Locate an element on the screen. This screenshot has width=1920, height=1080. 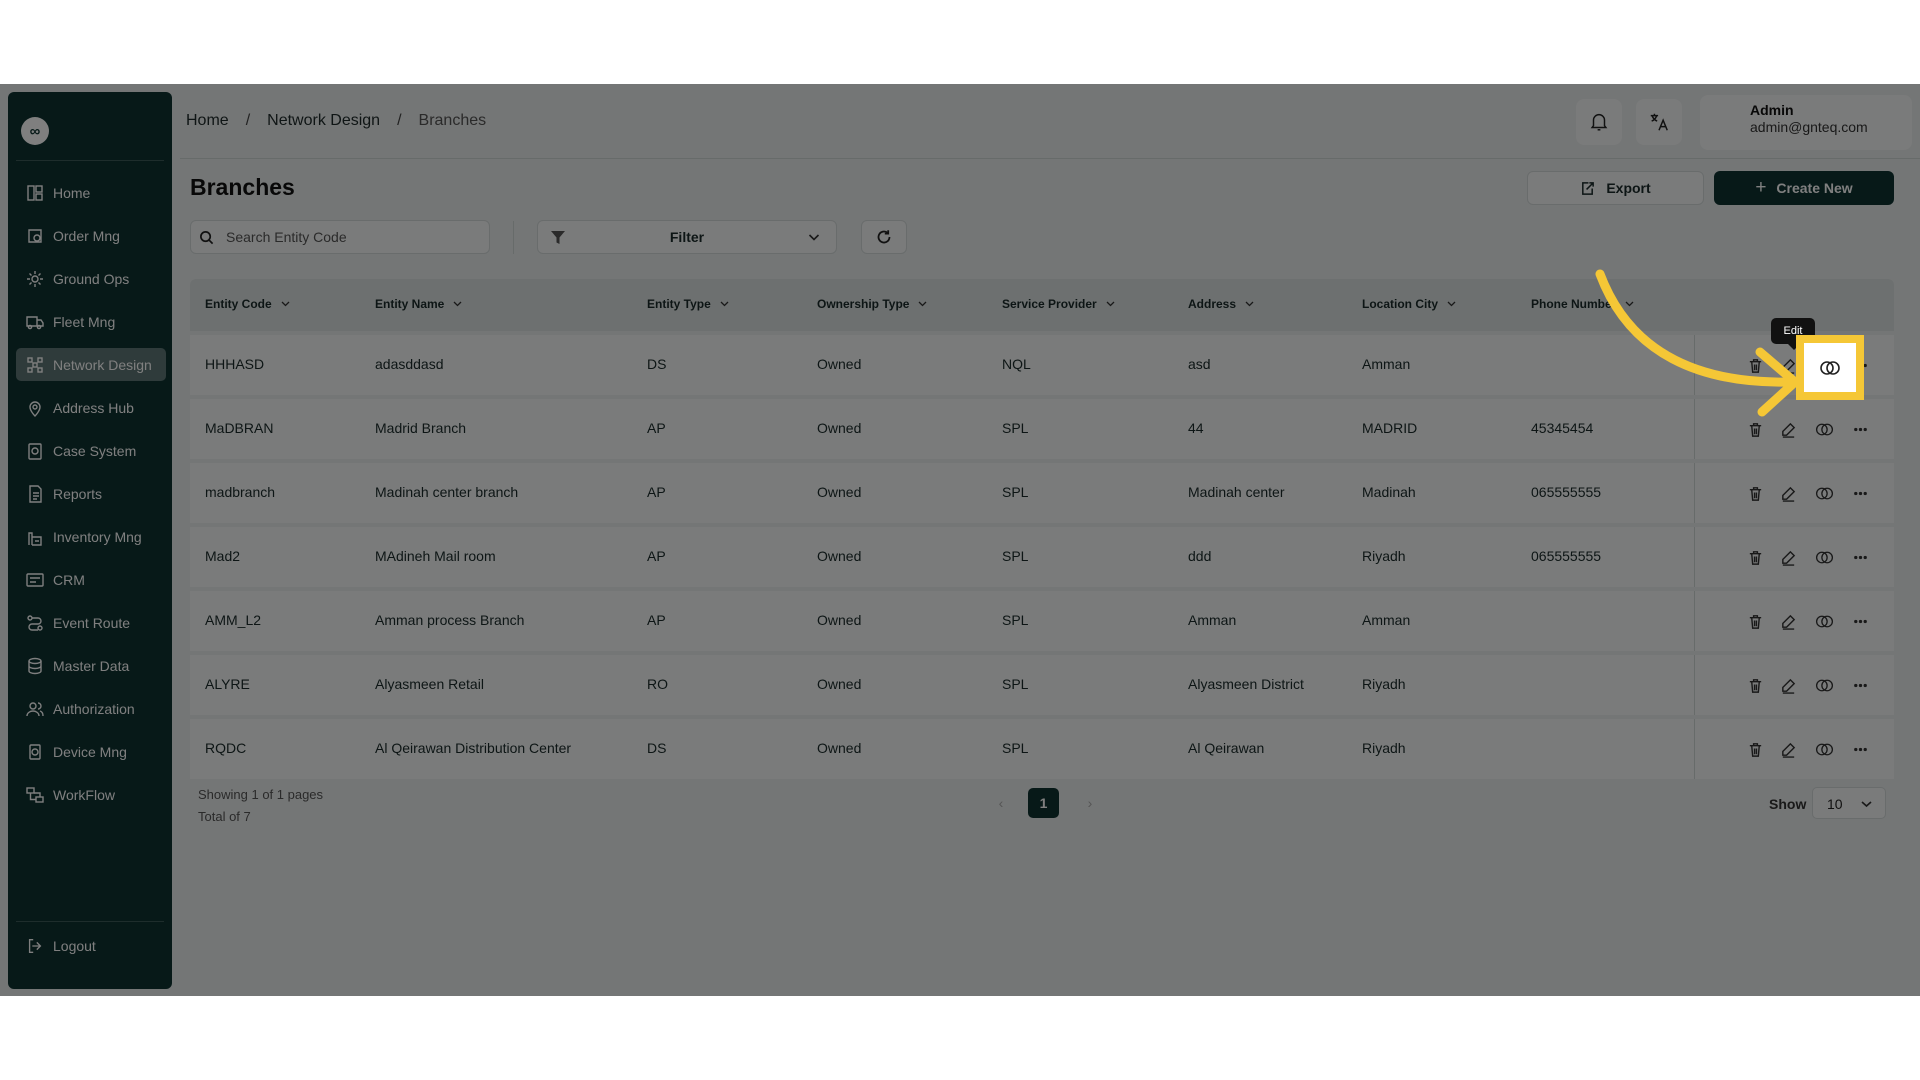
sidebar-item-crm: CRM is located at coordinates (91, 579).